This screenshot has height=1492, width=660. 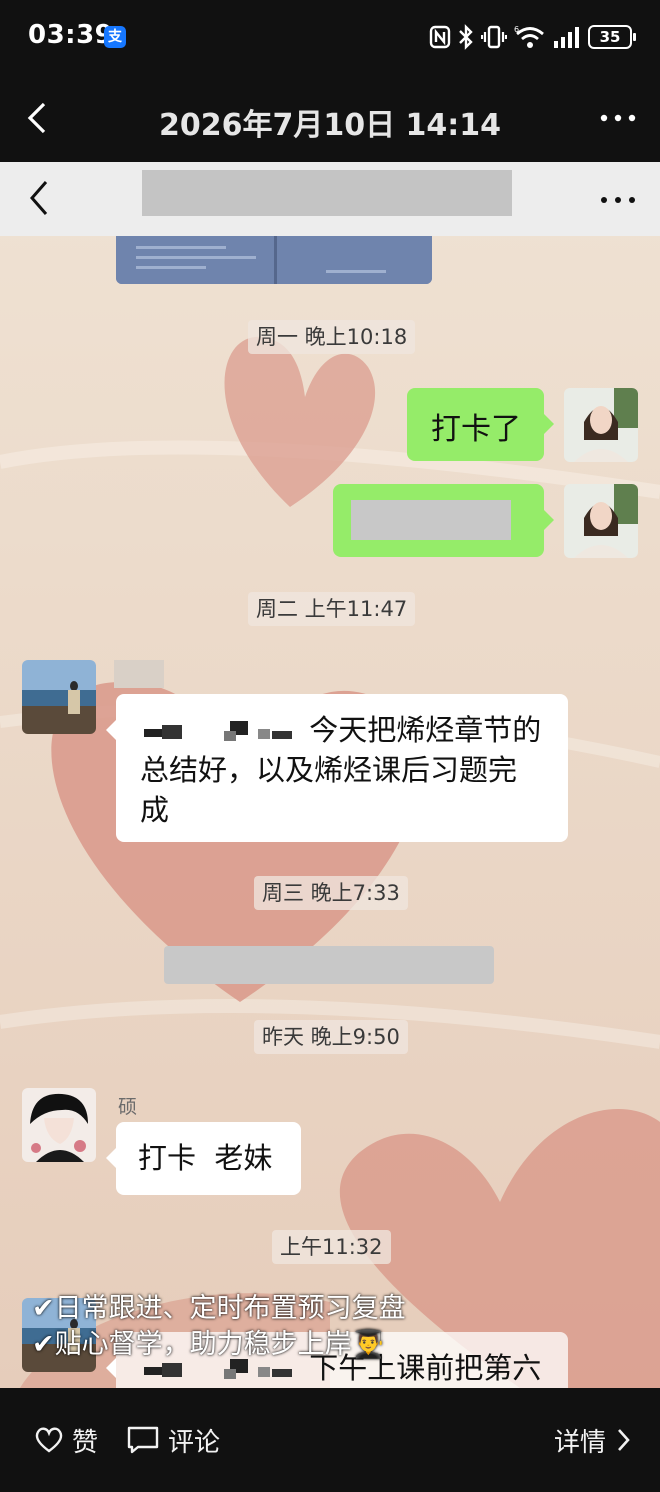 What do you see at coordinates (71, 35) in the screenshot?
I see `status-time: 03:39` at bounding box center [71, 35].